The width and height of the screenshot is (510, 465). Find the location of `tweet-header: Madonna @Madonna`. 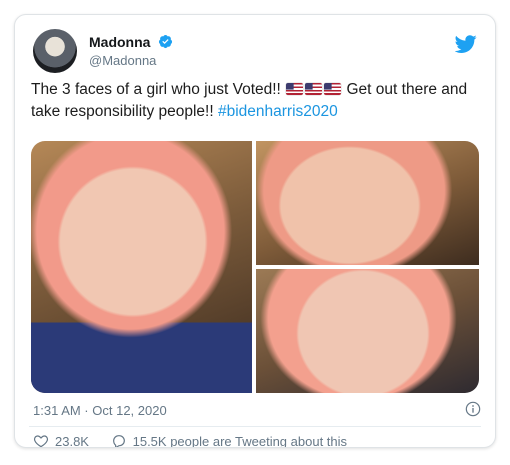

tweet-header: Madonna @Madonna is located at coordinates (257, 53).